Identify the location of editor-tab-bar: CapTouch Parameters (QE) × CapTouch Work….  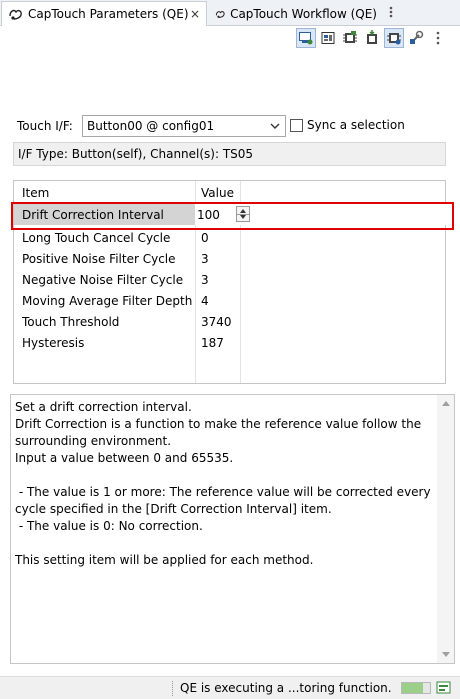
(230, 13).